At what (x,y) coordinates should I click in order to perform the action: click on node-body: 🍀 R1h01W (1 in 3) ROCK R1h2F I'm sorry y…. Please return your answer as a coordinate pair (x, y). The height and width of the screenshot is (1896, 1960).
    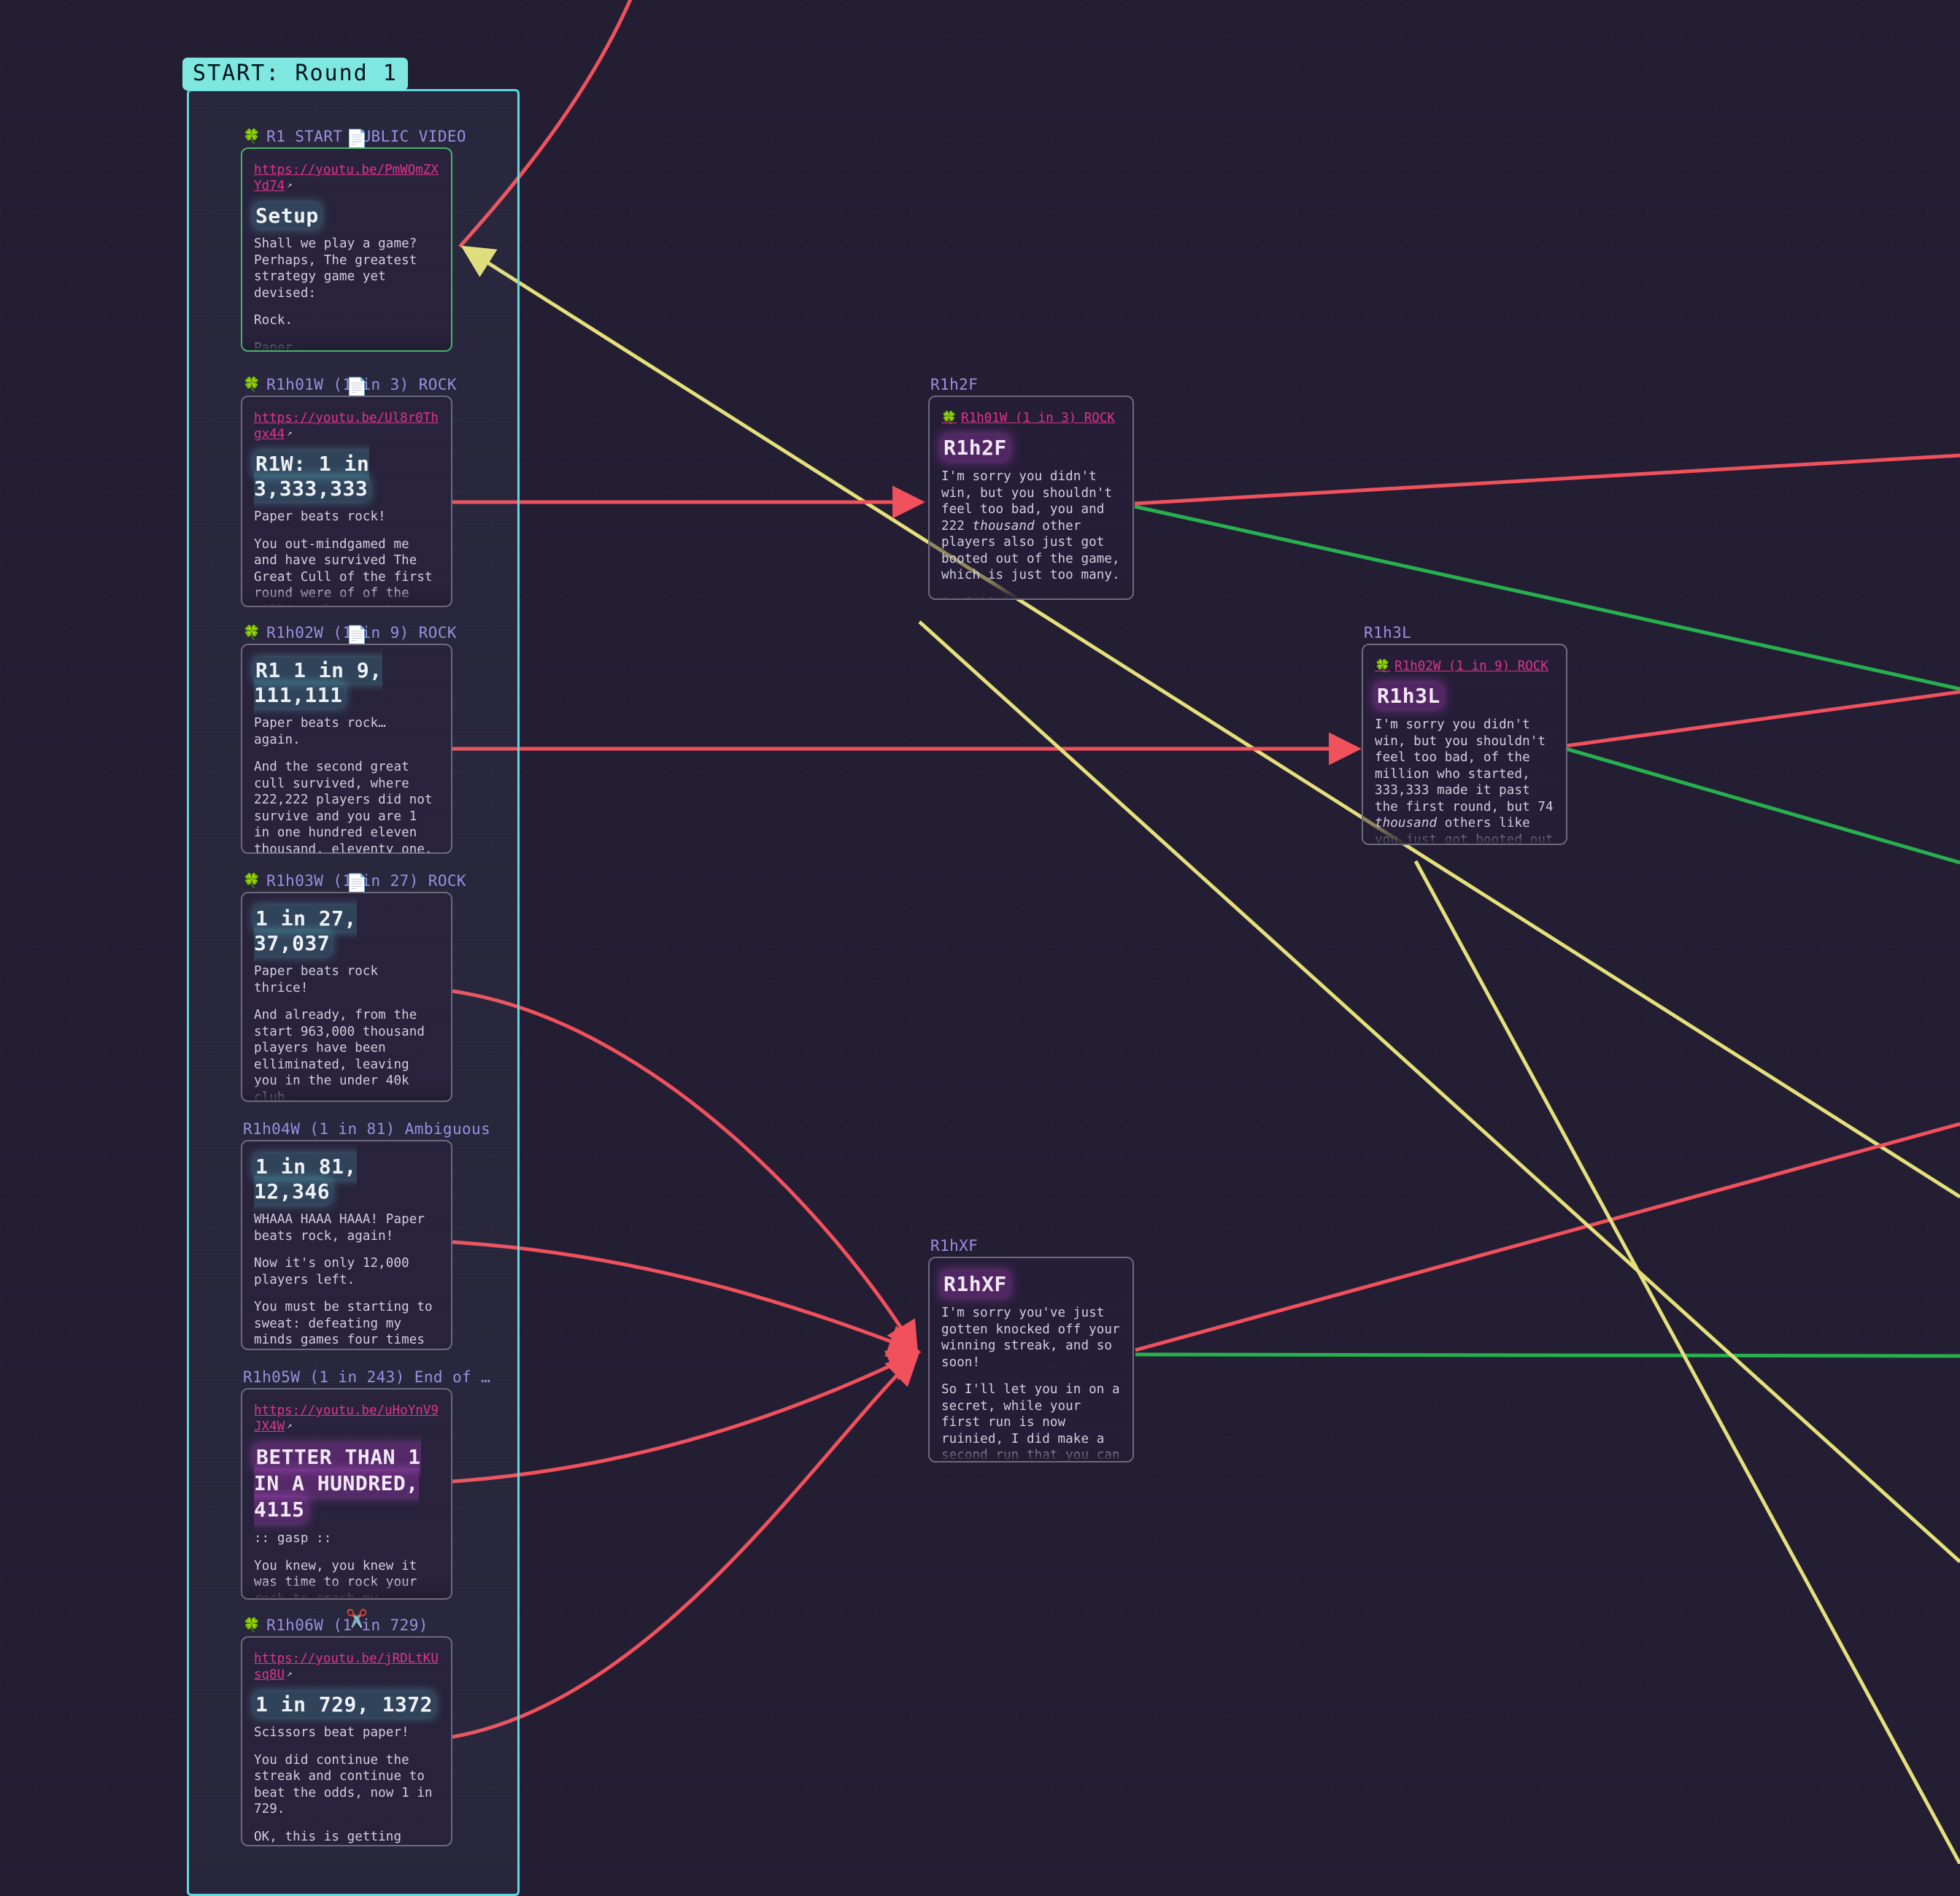
    Looking at the image, I should click on (1031, 498).